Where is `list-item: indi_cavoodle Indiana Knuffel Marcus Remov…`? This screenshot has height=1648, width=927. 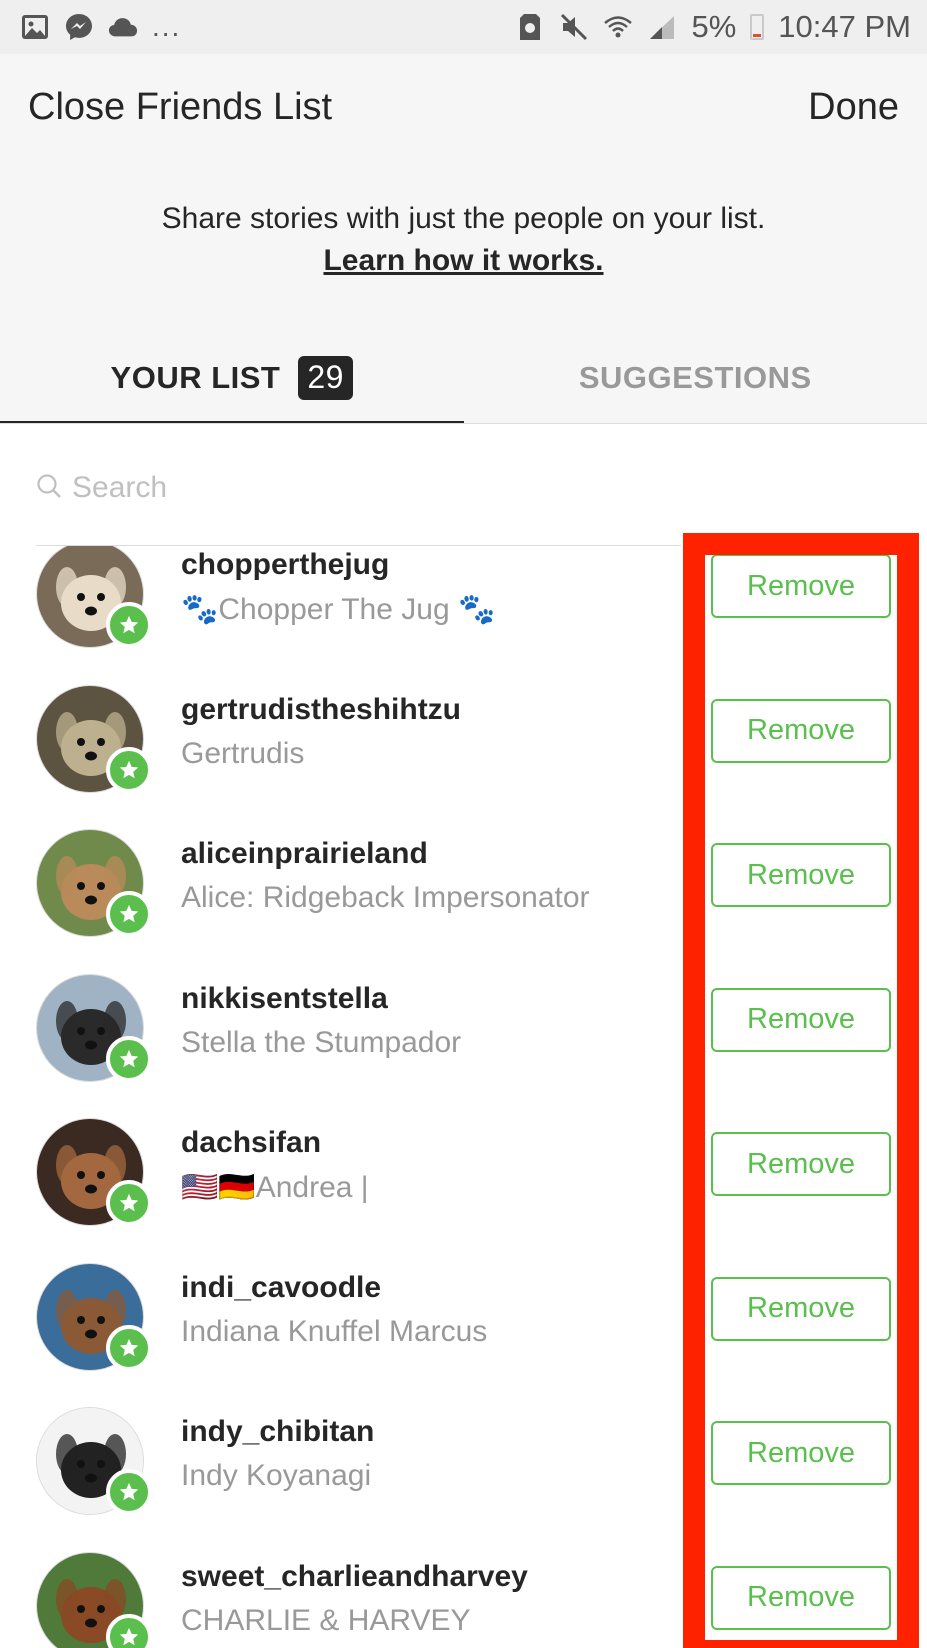 list-item: indi_cavoodle Indiana Knuffel Marcus Remov… is located at coordinates (463, 1334).